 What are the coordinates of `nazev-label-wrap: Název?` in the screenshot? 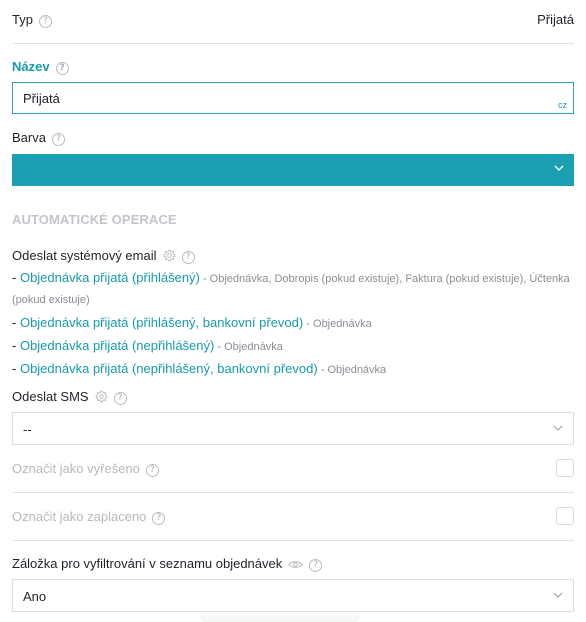 It's located at (40, 67).